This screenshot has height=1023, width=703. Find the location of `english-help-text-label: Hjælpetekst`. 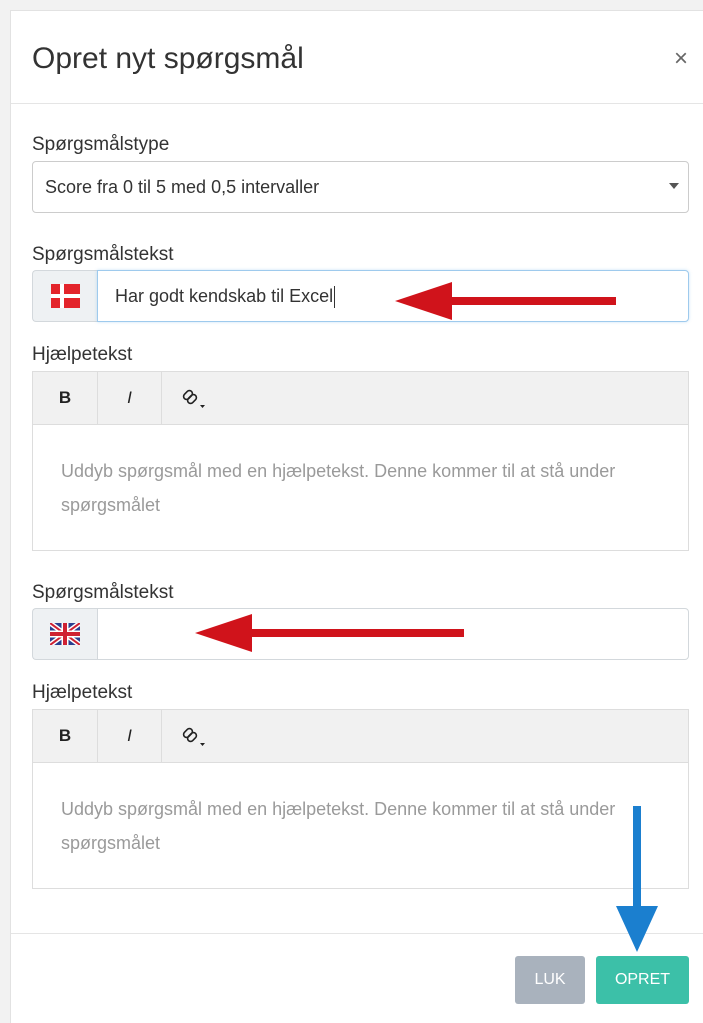

english-help-text-label: Hjælpetekst is located at coordinates (82, 692).